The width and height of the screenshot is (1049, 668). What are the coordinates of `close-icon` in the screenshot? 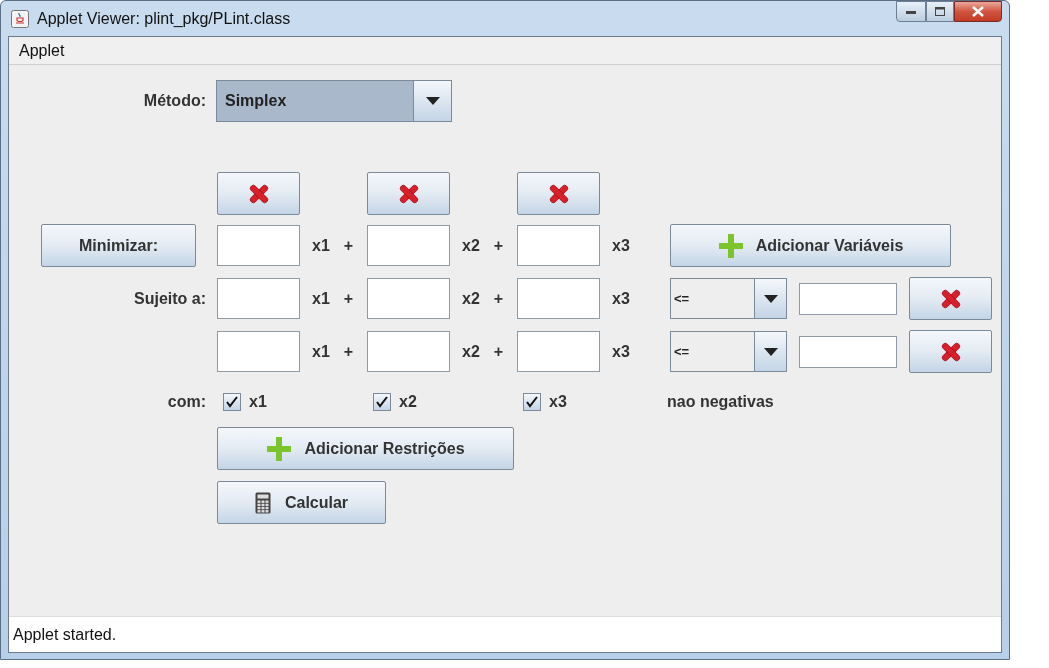 It's located at (978, 11).